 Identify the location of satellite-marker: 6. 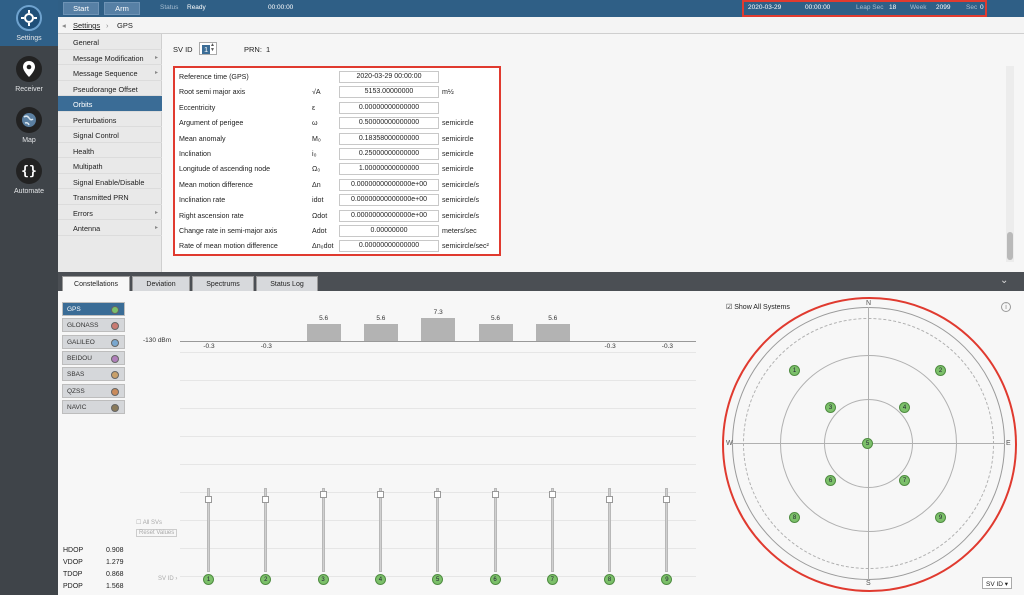
(830, 480).